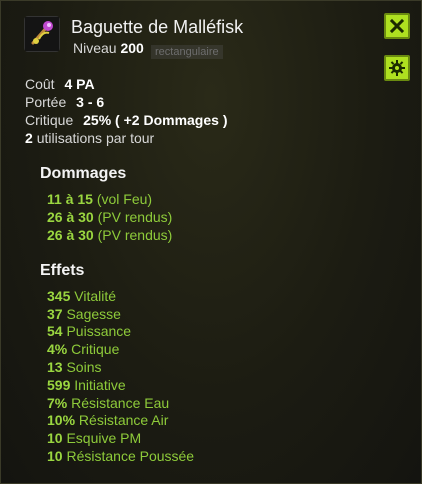 The image size is (422, 484). I want to click on cost-row: Coût 4 PA, so click(60, 84).